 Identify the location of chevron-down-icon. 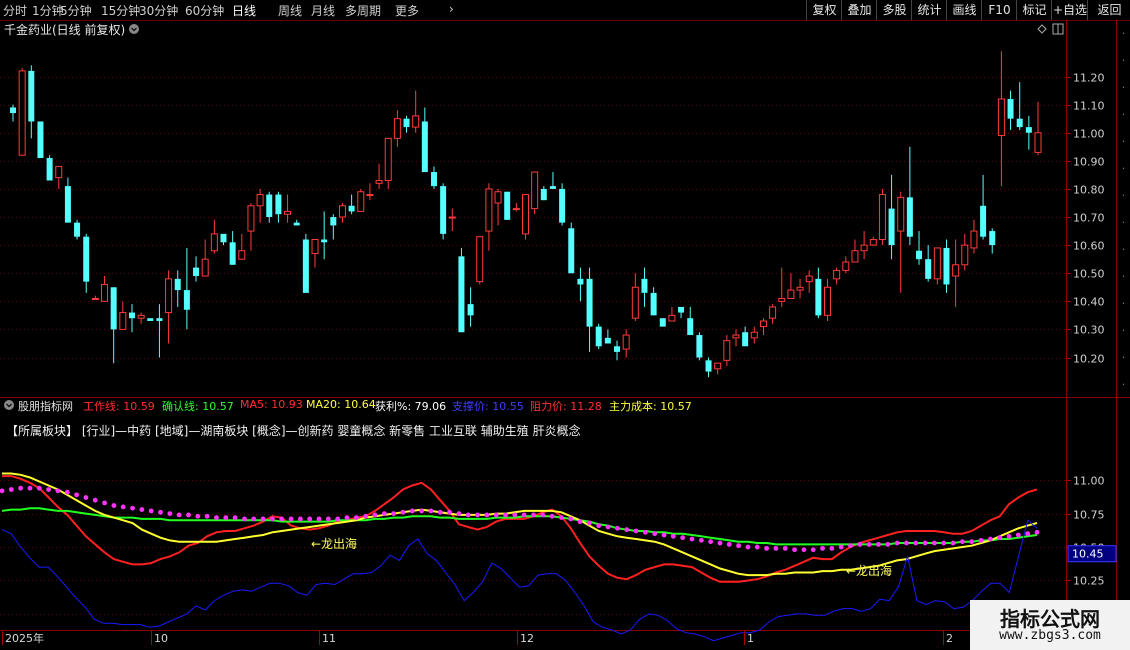
(134, 29).